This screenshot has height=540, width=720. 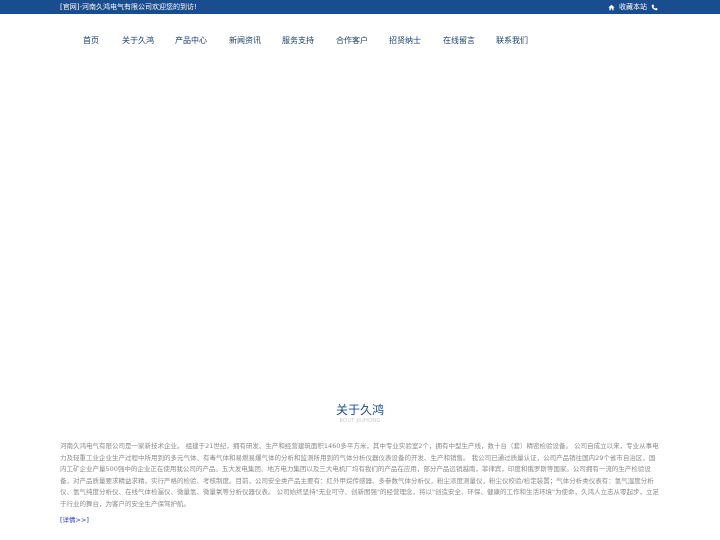 I want to click on about-details-link: [详情>>], so click(x=74, y=520).